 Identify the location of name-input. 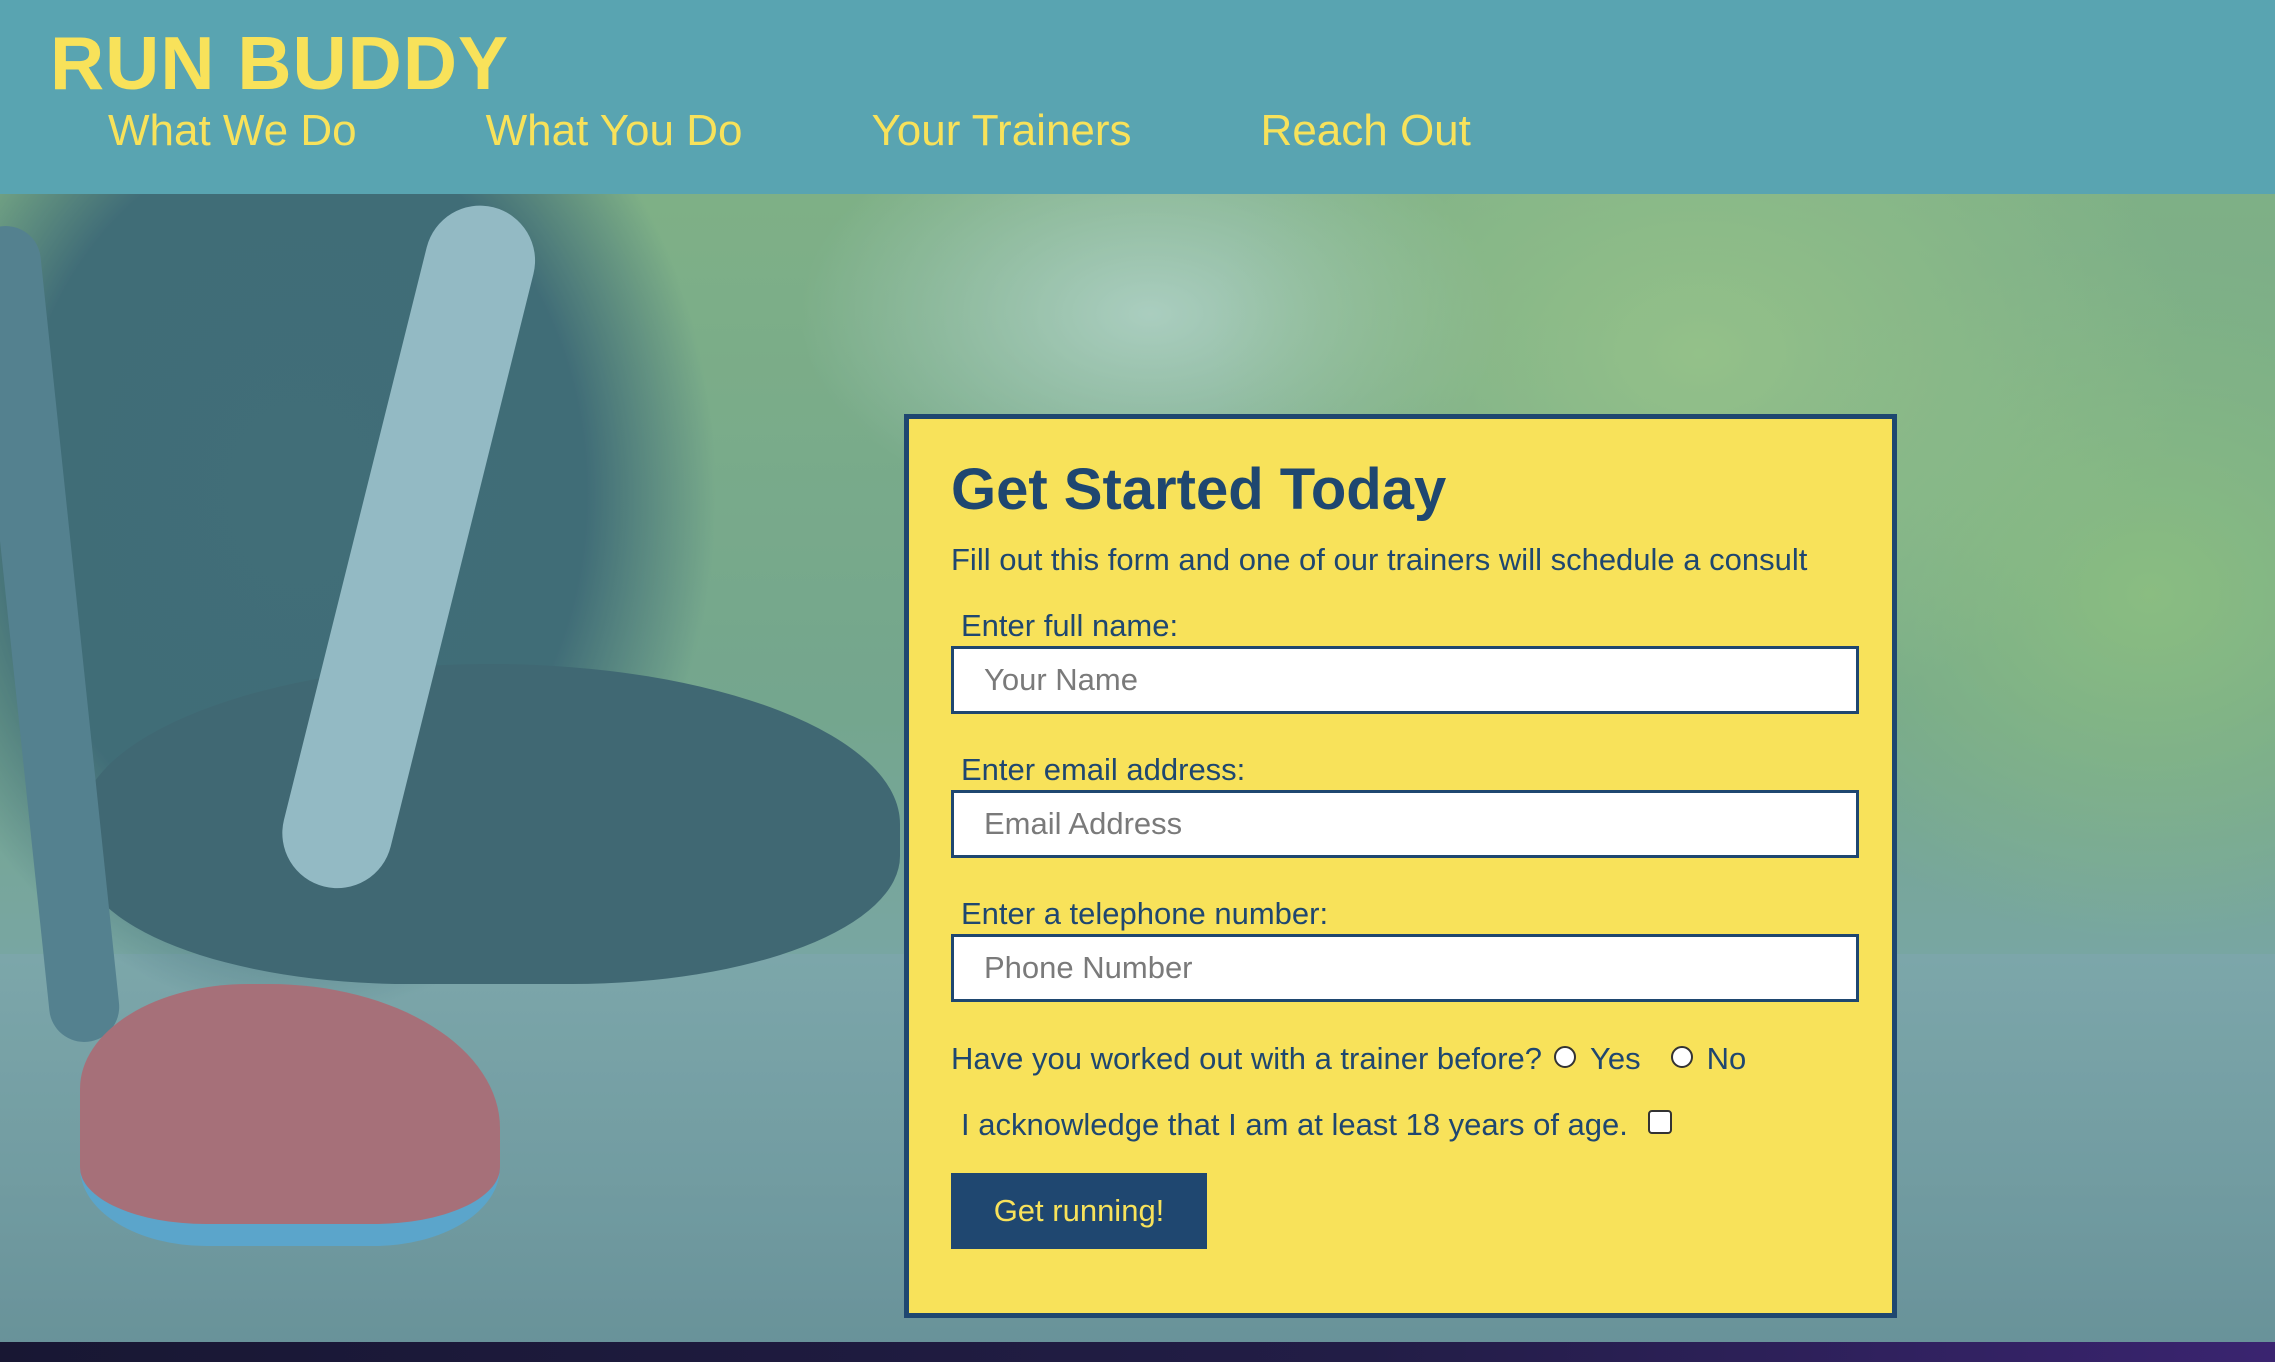
(1405, 680).